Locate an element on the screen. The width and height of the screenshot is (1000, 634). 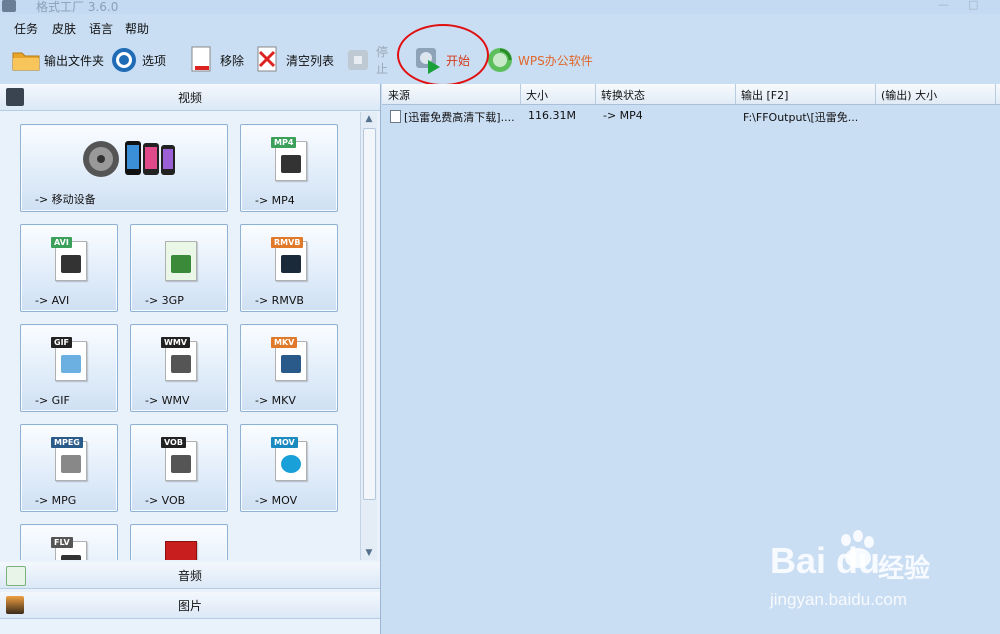
wps-icon is located at coordinates (500, 60).